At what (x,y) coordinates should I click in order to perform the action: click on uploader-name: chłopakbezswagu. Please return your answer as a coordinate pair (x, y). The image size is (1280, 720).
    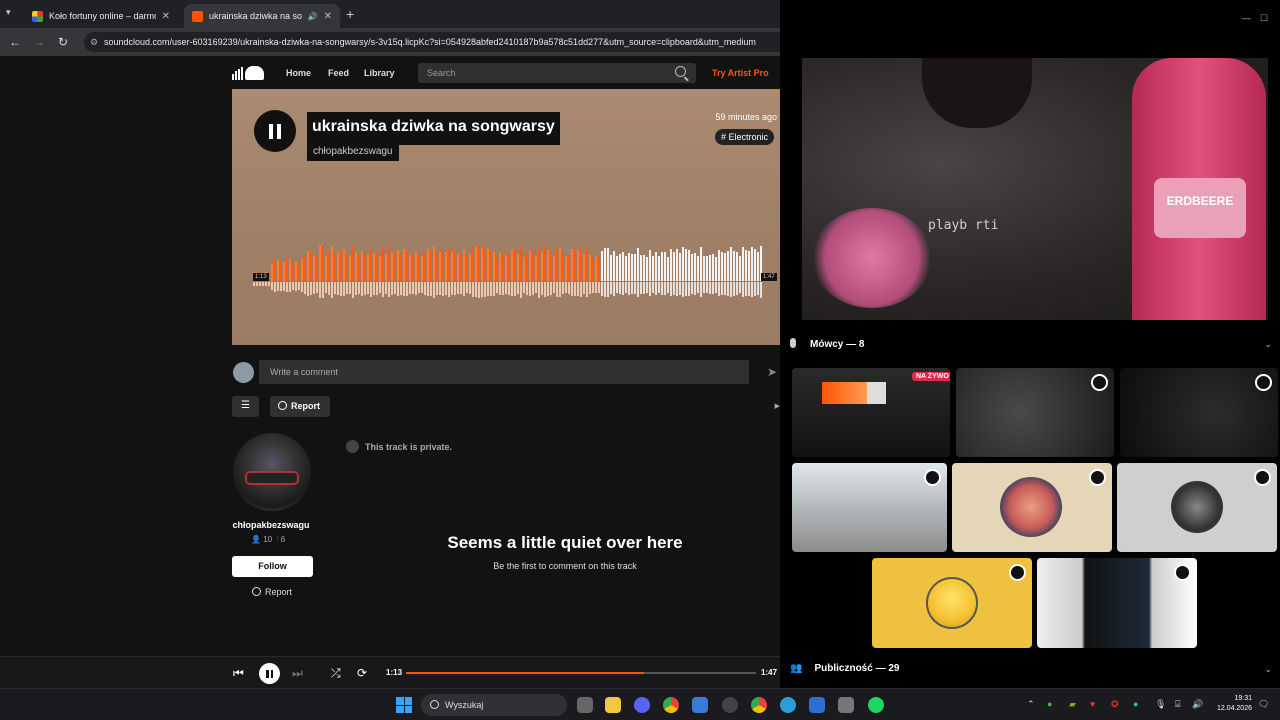
    Looking at the image, I should click on (271, 525).